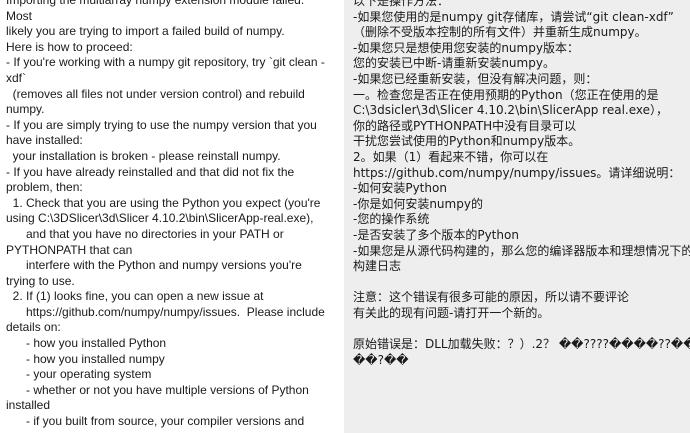 Image resolution: width=690 pixels, height=433 pixels. Describe the element at coordinates (69, 249) in the screenshot. I see `text-line: PYTHONPATH that can` at that location.